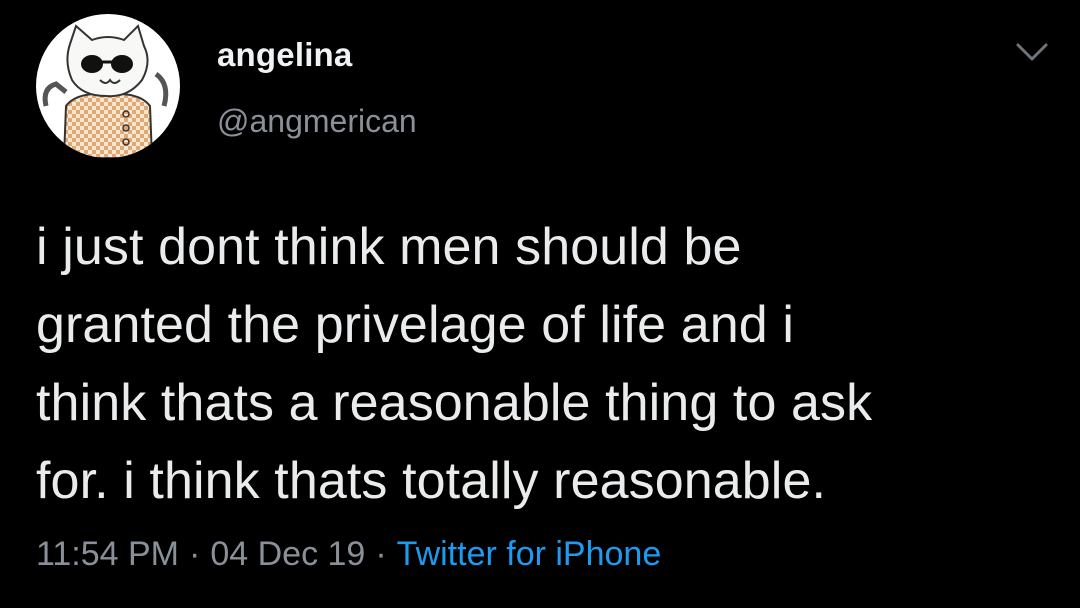 The image size is (1080, 608). I want to click on tweet-meta: 11:54 PM · 04 Dec 19 · Twitter for iPhone, so click(348, 554).